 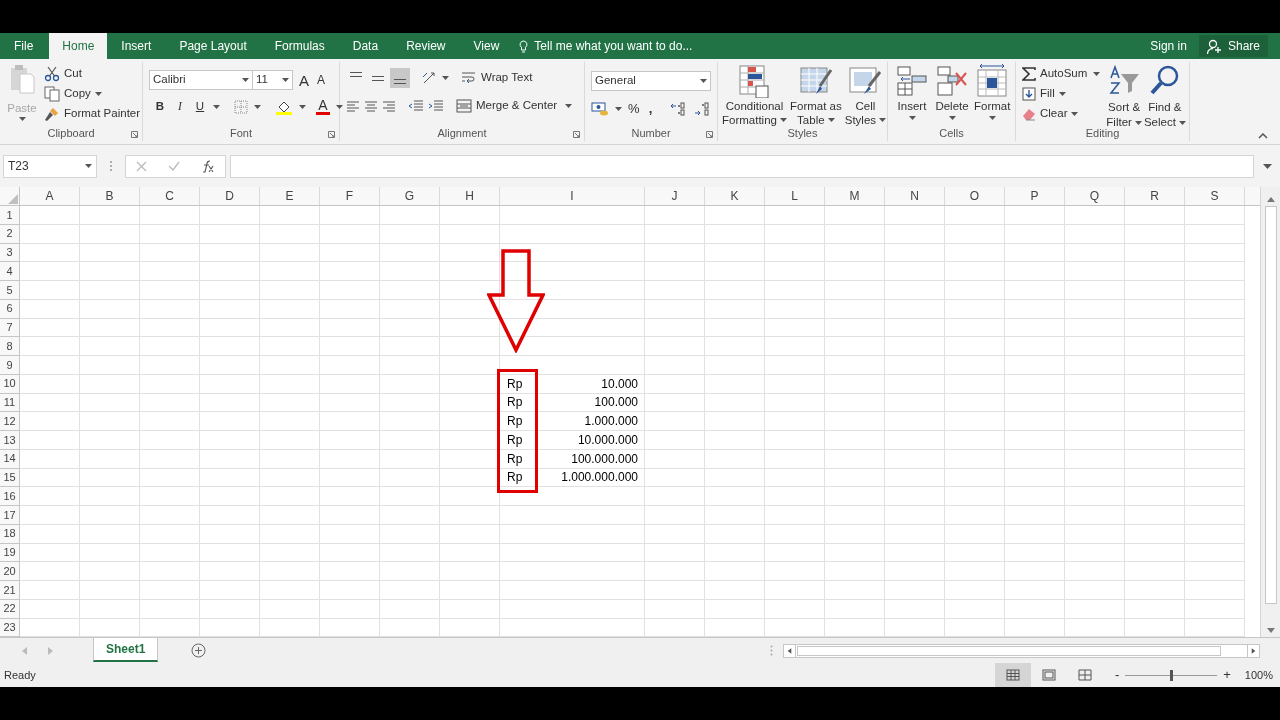 What do you see at coordinates (1267, 166) in the screenshot?
I see `expand-icon` at bounding box center [1267, 166].